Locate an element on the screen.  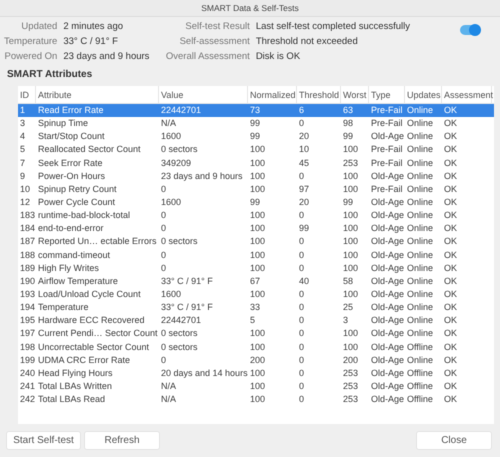
info-value: 2 minutes ago is located at coordinates (93, 27).